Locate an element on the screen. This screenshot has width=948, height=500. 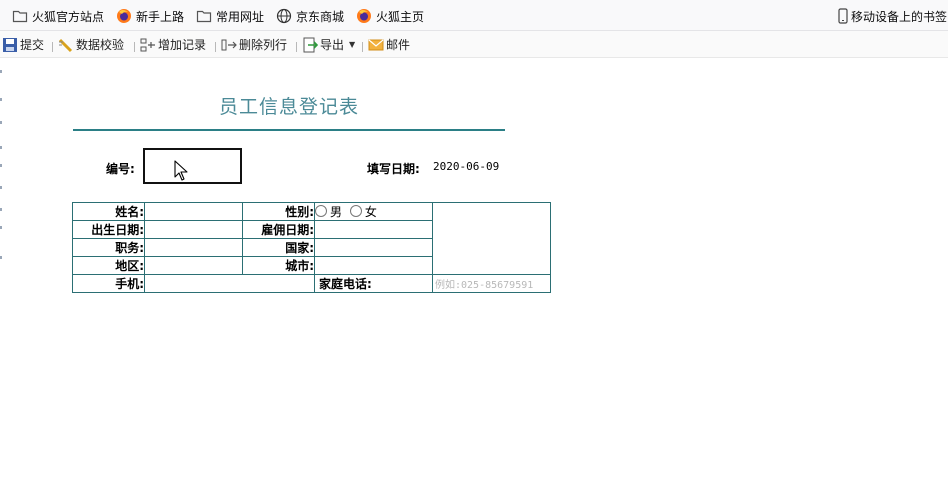
female-label: 女 is located at coordinates (370, 212).